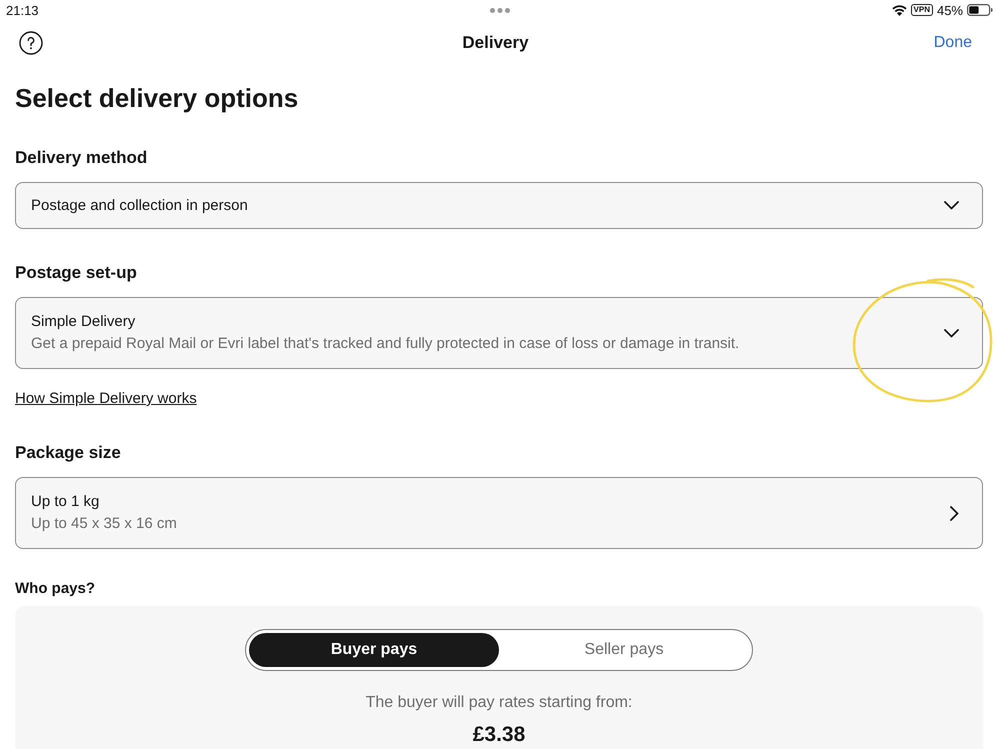 The height and width of the screenshot is (749, 999). Describe the element at coordinates (104, 524) in the screenshot. I see `option-description: Up to 45 x 35 x 16 cm` at that location.